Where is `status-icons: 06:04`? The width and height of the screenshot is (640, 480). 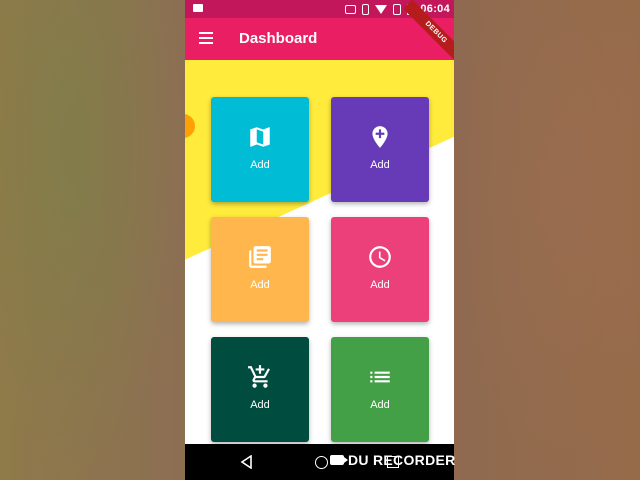
status-icons: 06:04 is located at coordinates (397, 9).